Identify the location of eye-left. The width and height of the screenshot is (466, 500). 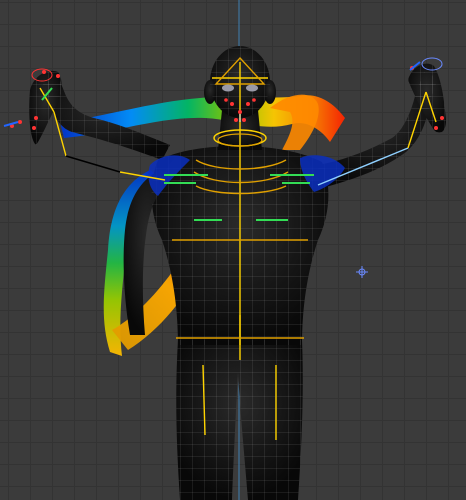
(228, 88).